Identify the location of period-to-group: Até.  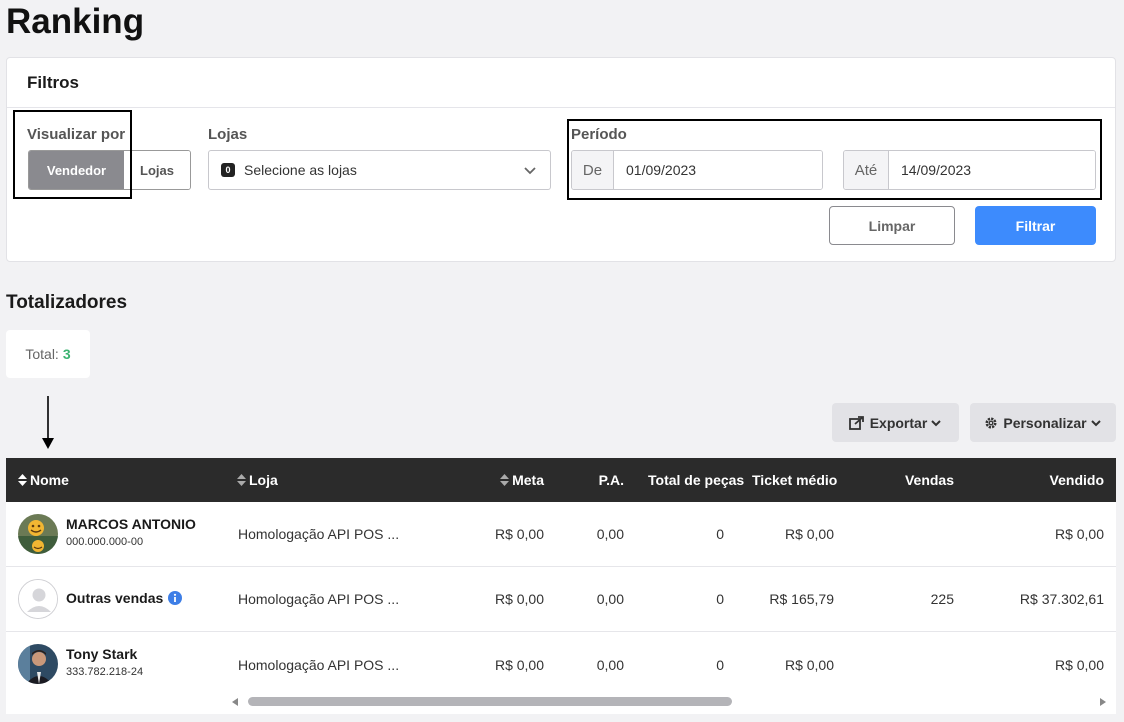
(969, 170).